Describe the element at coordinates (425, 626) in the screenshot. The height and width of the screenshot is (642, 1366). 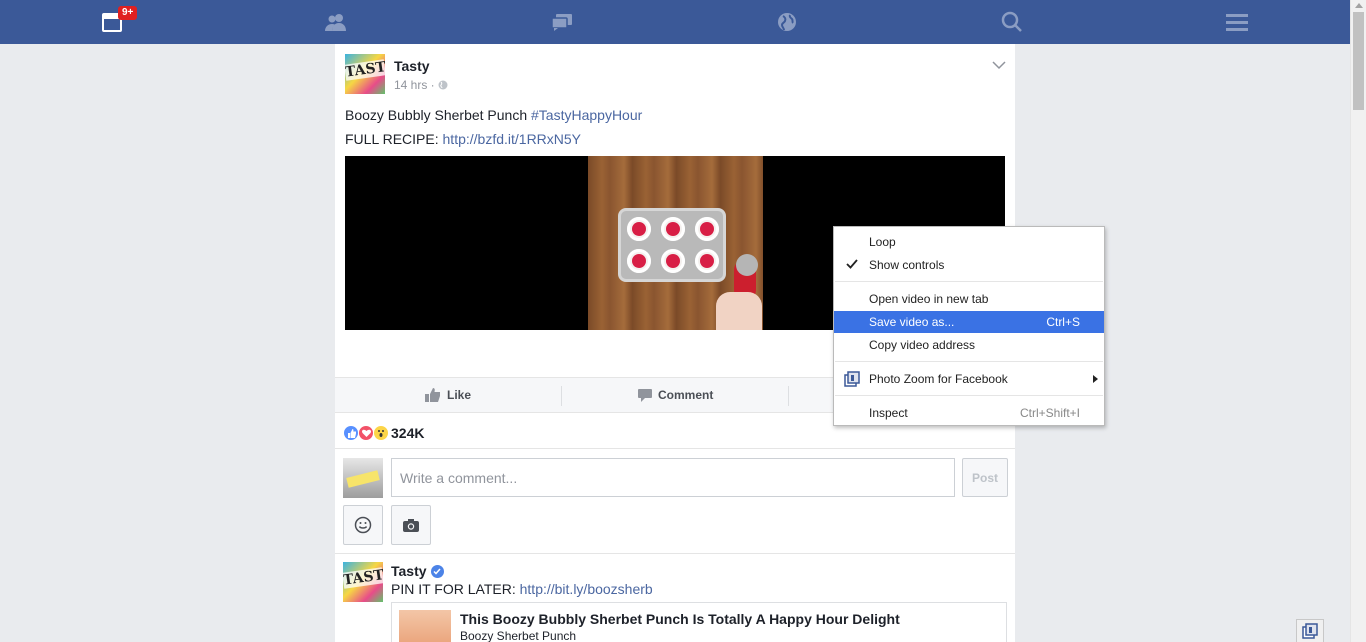
I see `link-thumbnail` at that location.